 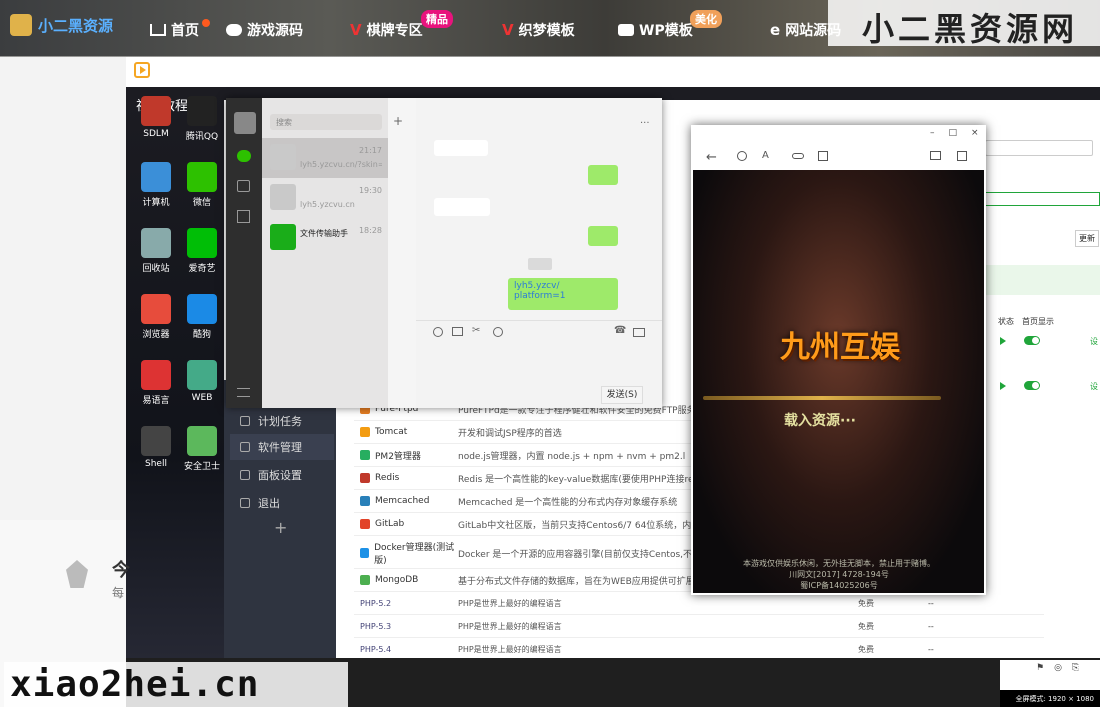 I want to click on link-icon, so click(x=798, y=156).